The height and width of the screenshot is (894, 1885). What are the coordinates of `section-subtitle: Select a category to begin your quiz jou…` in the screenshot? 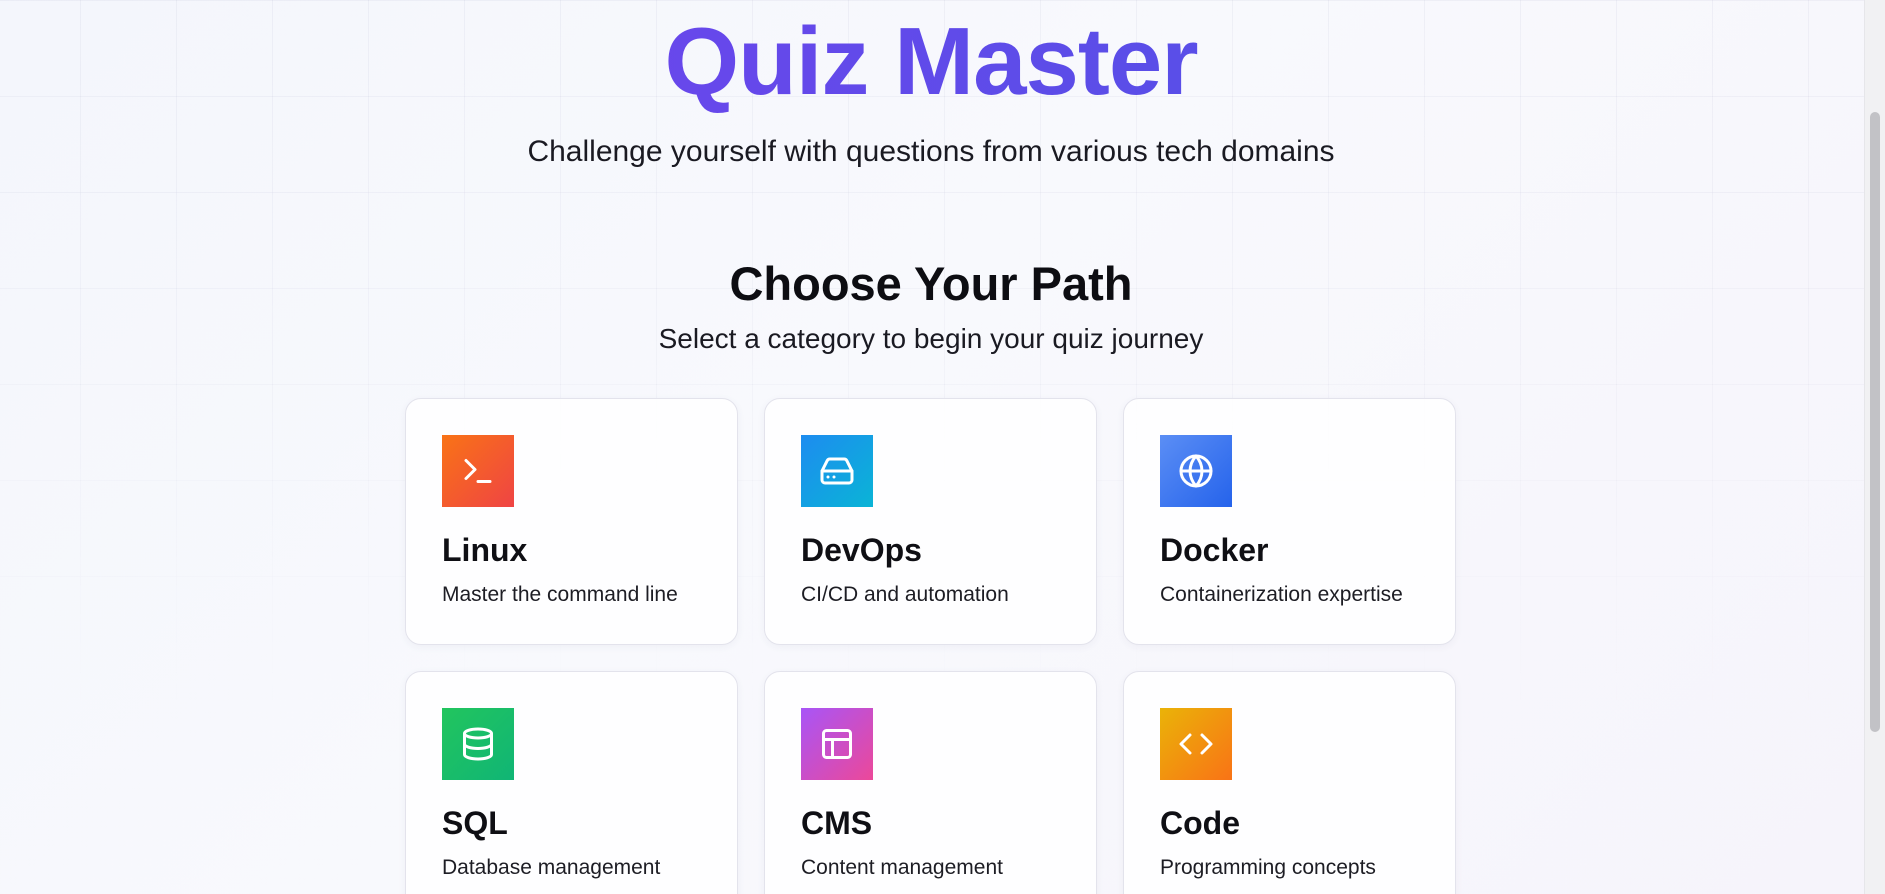 It's located at (931, 338).